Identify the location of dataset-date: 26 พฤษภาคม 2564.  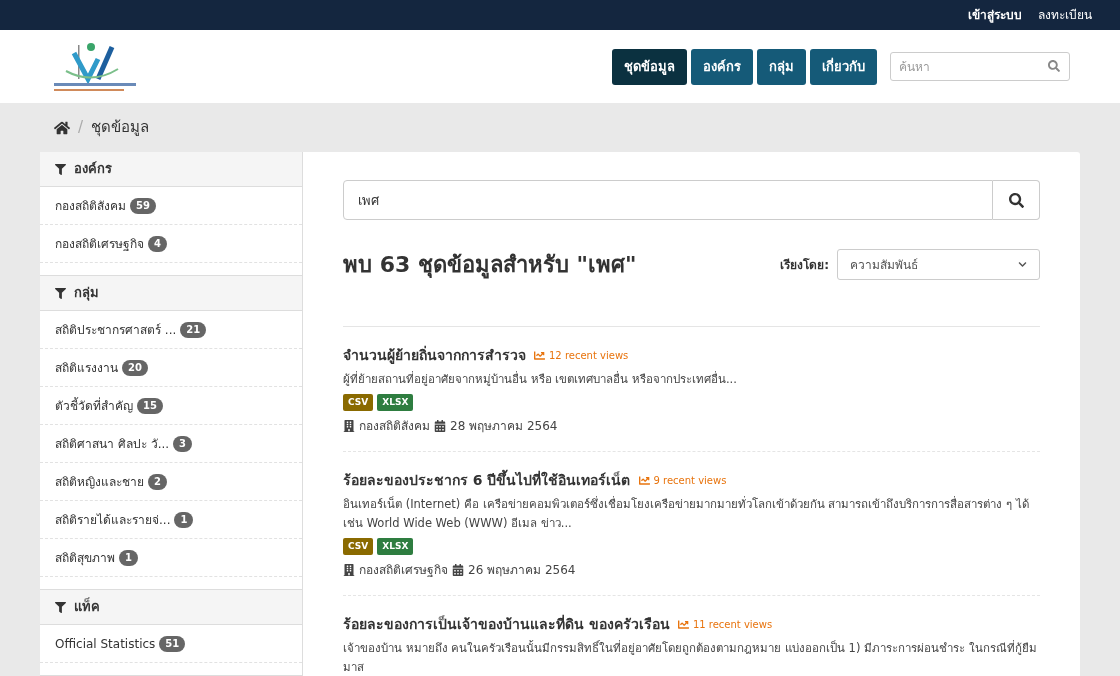
(522, 570).